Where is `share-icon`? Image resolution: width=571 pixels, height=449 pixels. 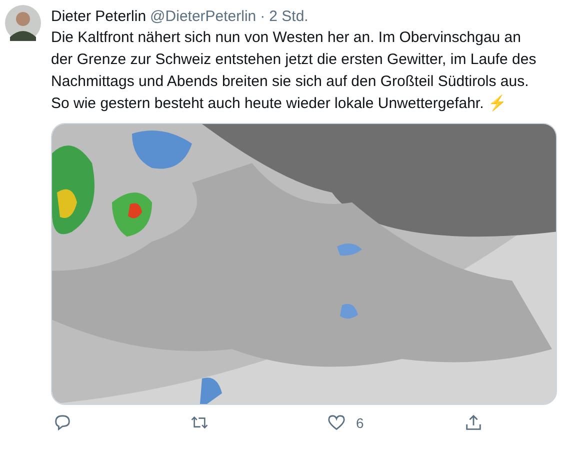
share-icon is located at coordinates (473, 422).